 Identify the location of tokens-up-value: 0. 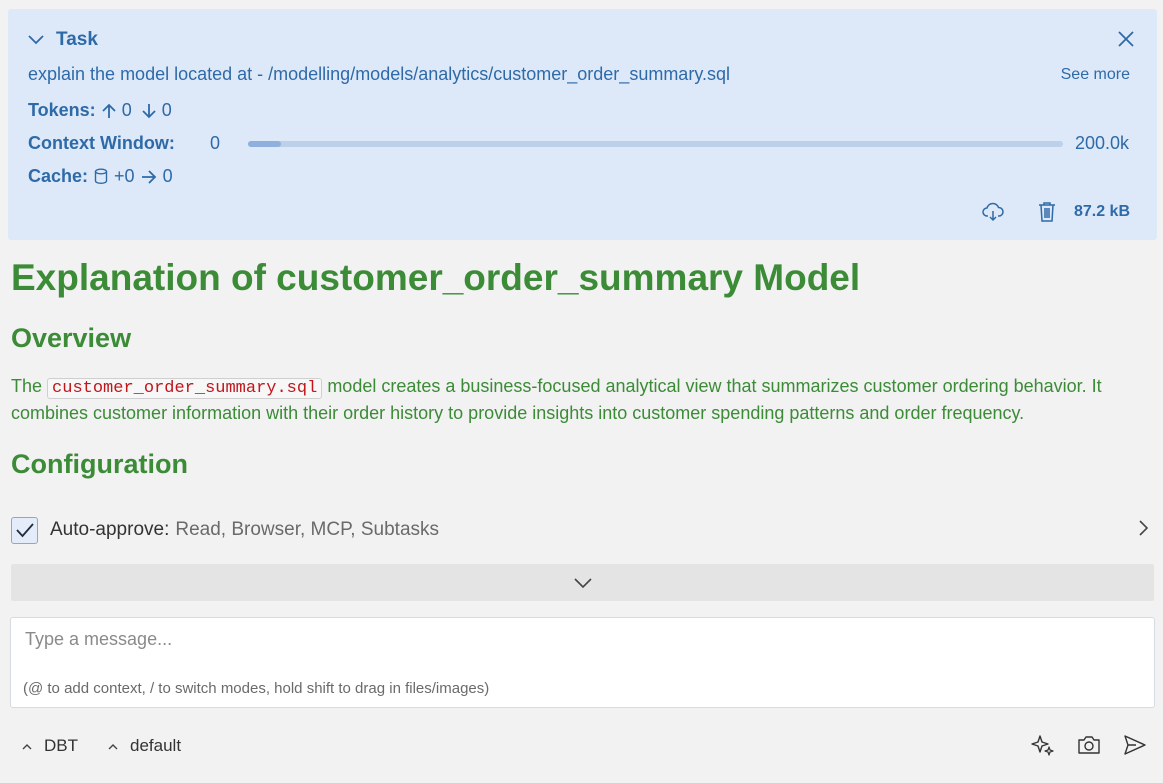
(126, 110).